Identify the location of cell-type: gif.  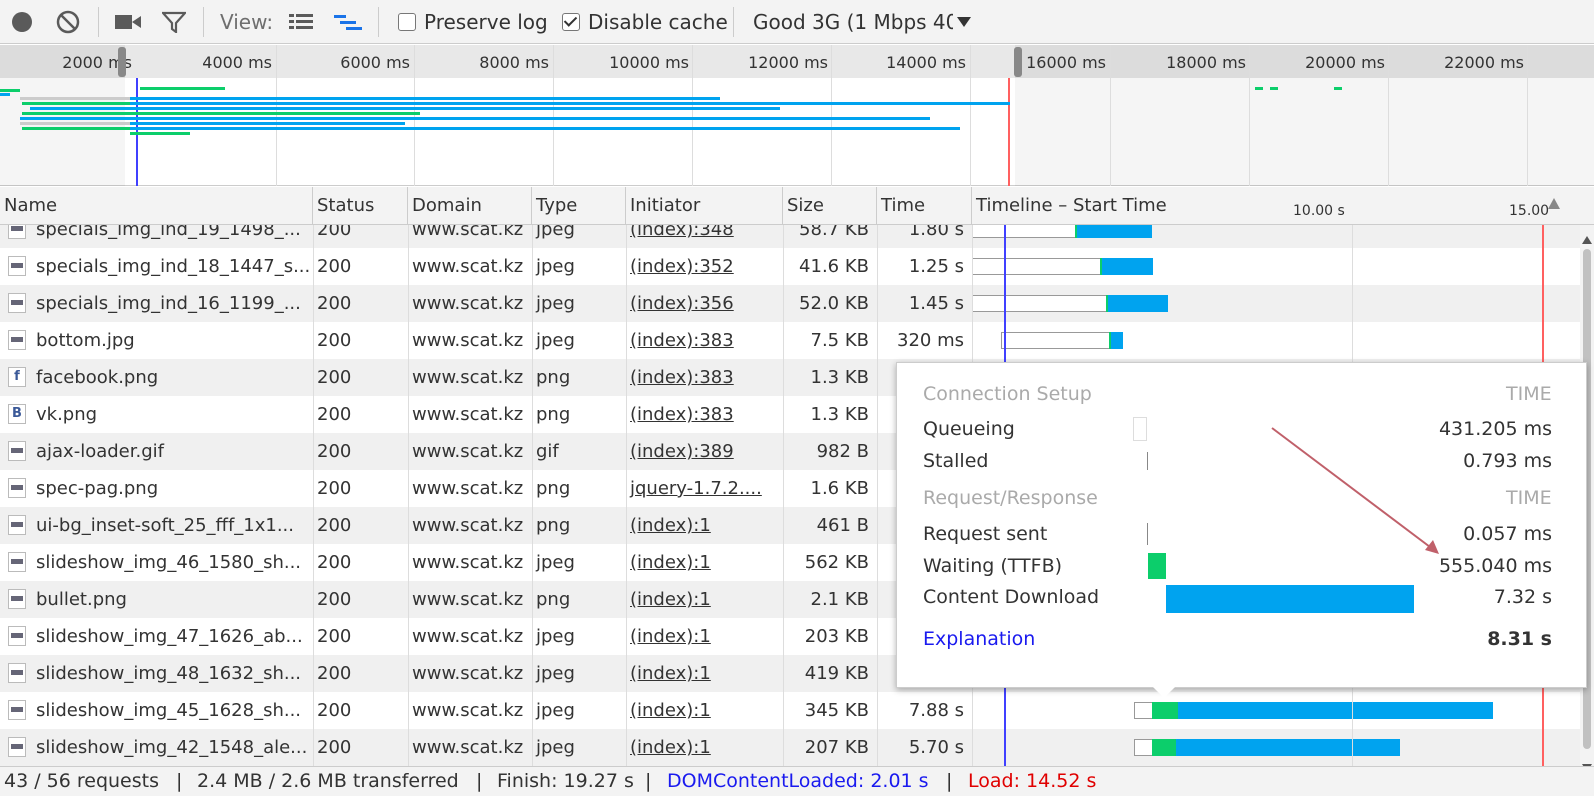
(547, 451).